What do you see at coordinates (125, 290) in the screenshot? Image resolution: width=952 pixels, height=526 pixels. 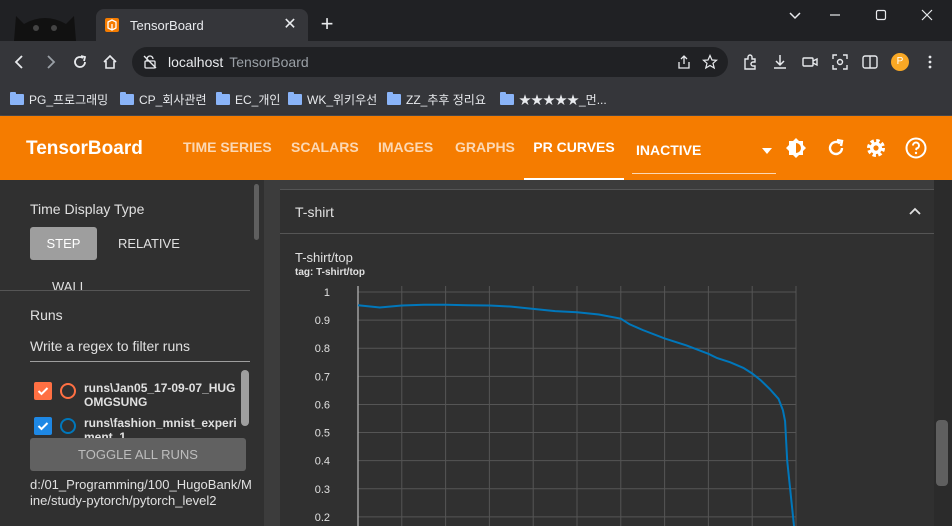 I see `sidebar-divider` at bounding box center [125, 290].